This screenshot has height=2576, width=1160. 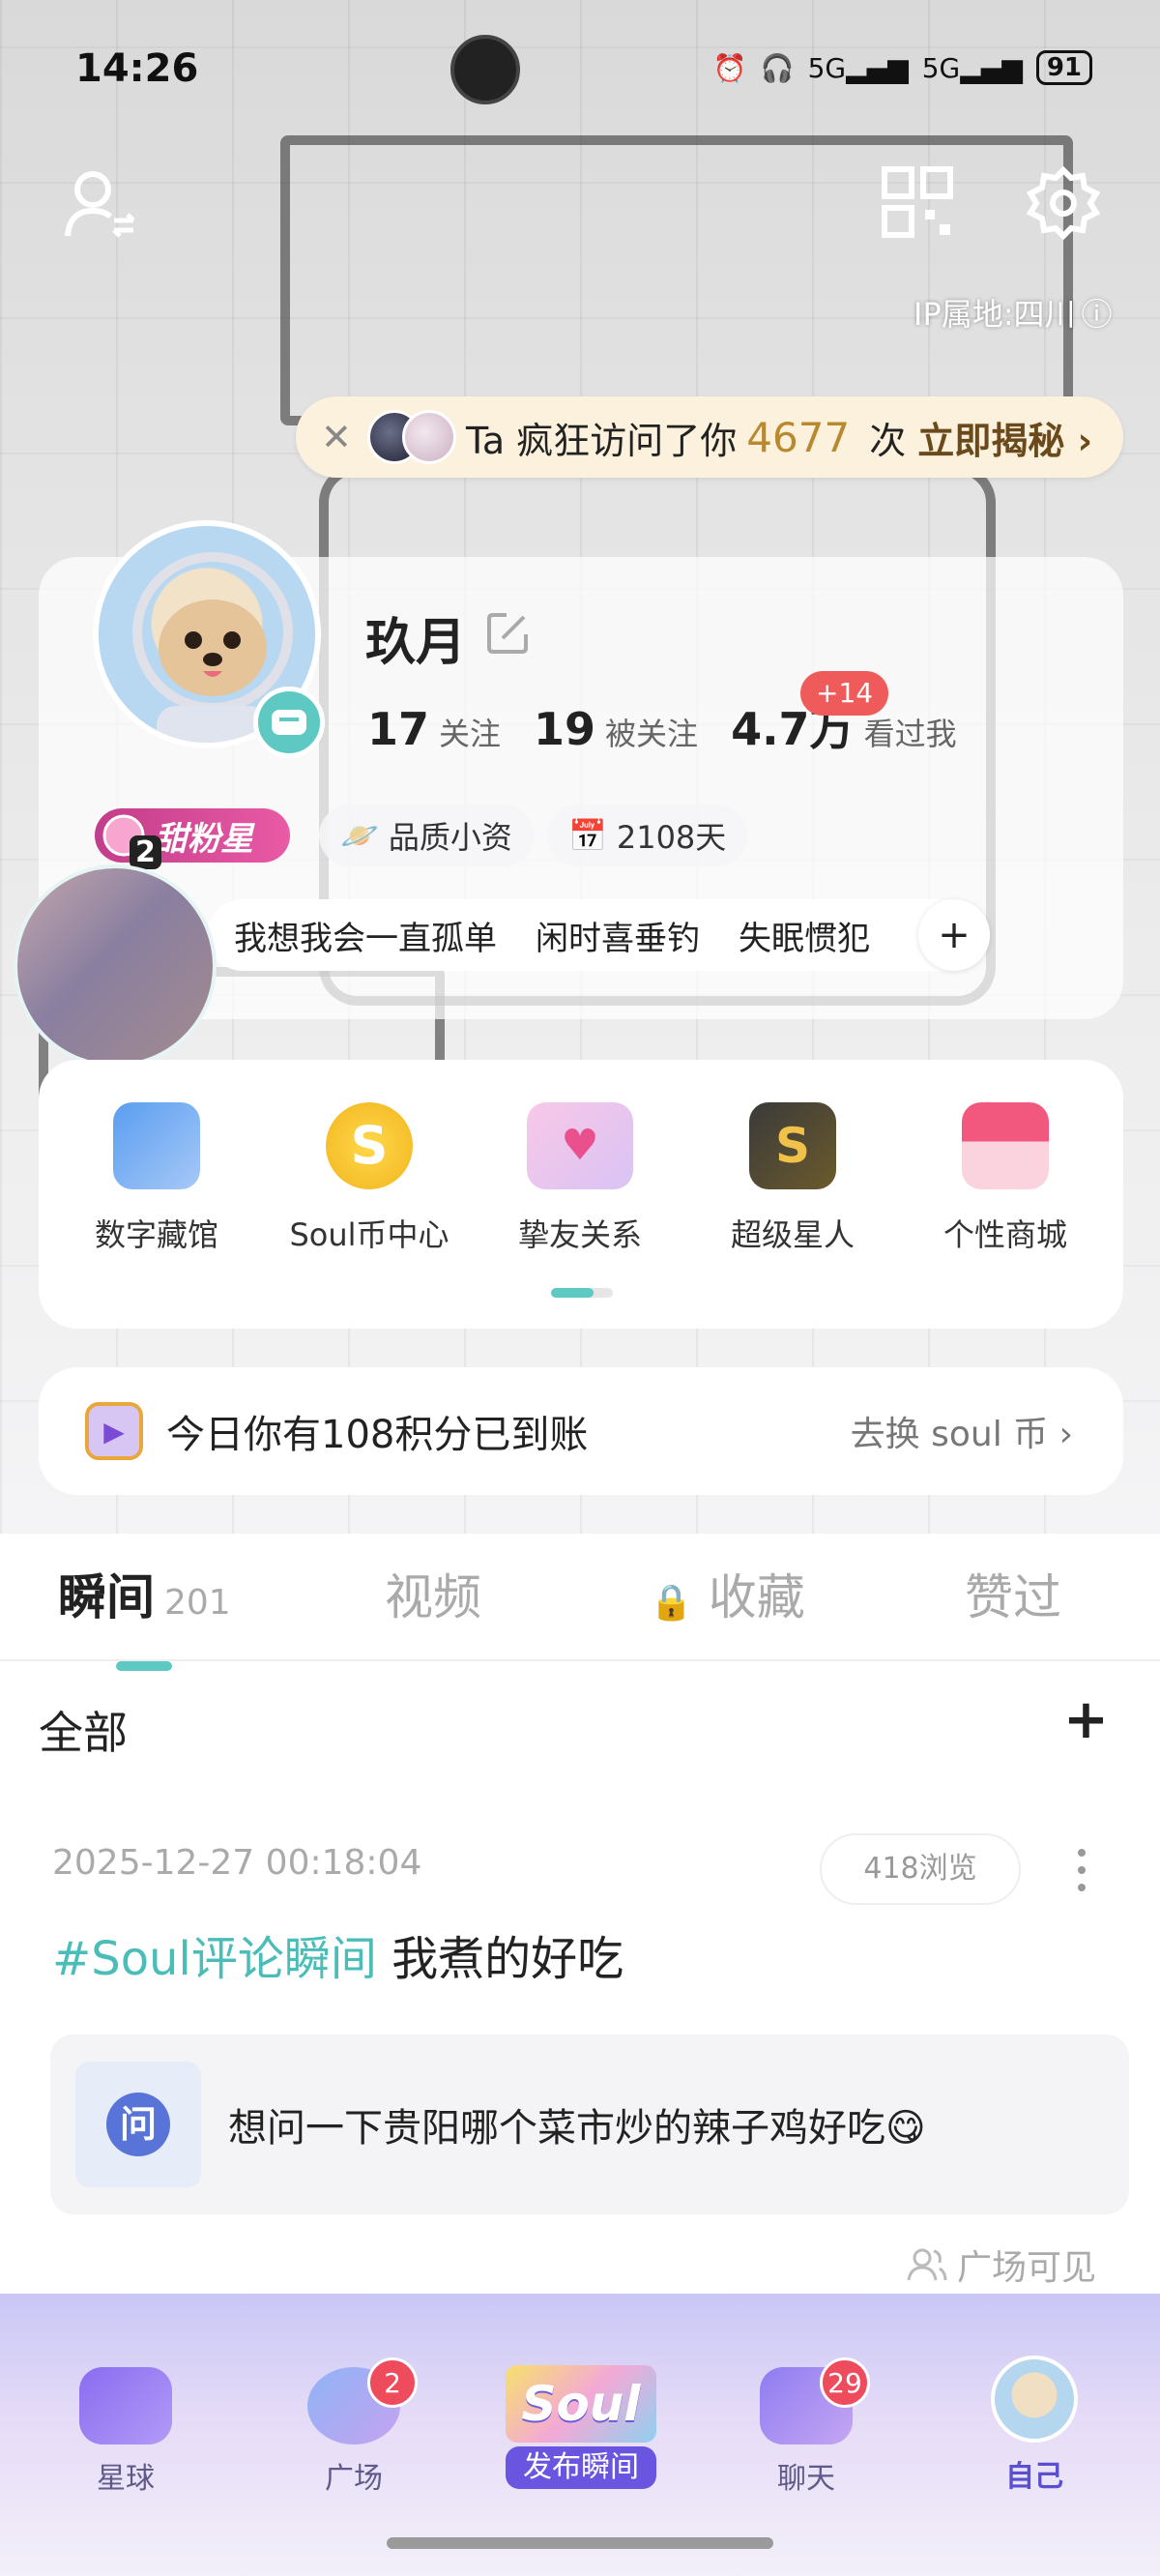 What do you see at coordinates (954, 935) in the screenshot?
I see `add-tag-button: +` at bounding box center [954, 935].